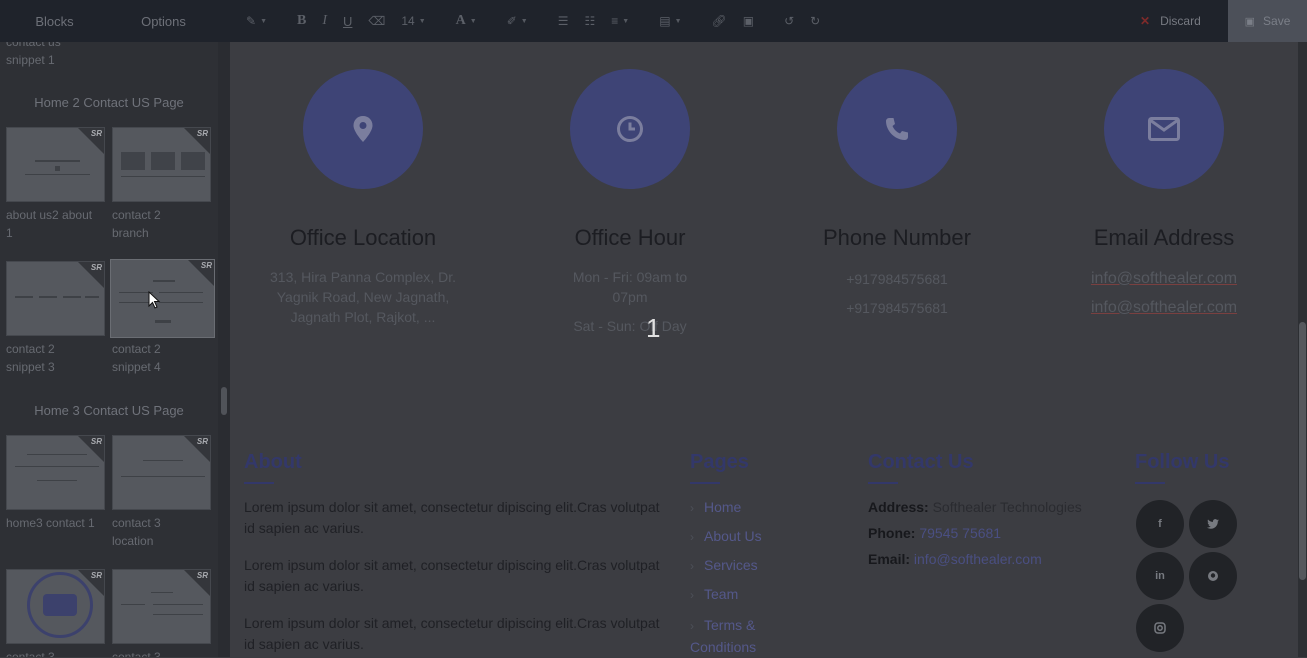 The height and width of the screenshot is (658, 1307). I want to click on bold-button: B, so click(301, 21).